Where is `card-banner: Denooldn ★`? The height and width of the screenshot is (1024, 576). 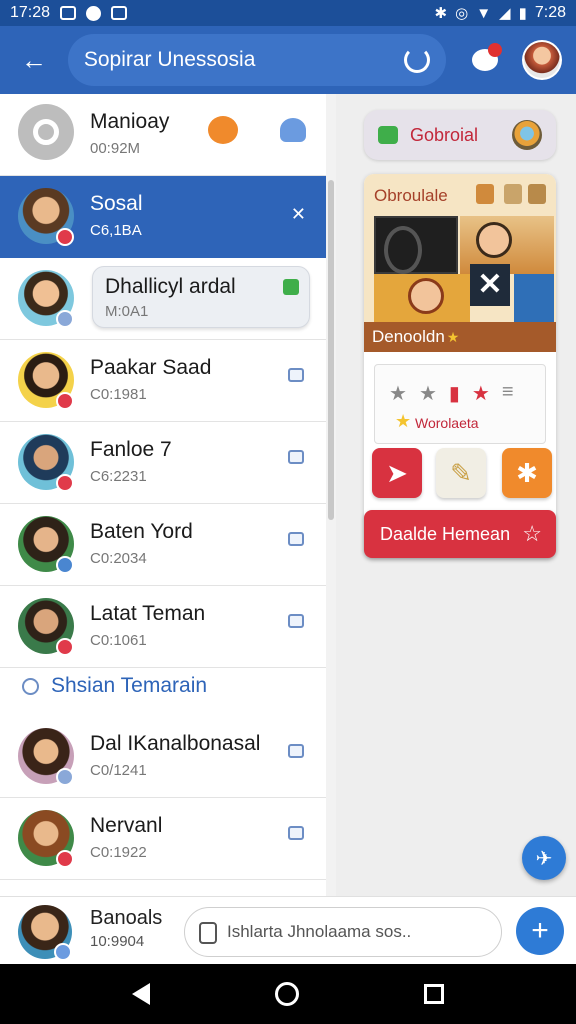
card-banner: Denooldn ★ is located at coordinates (460, 337).